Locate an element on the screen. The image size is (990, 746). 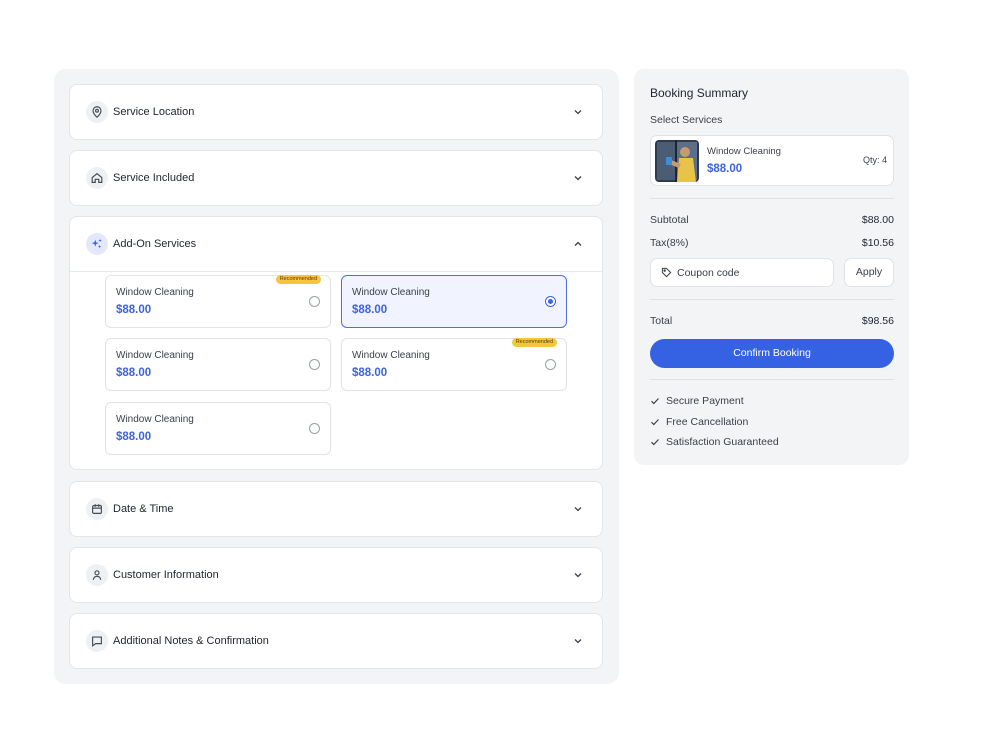
calendar-icon is located at coordinates (97, 509).